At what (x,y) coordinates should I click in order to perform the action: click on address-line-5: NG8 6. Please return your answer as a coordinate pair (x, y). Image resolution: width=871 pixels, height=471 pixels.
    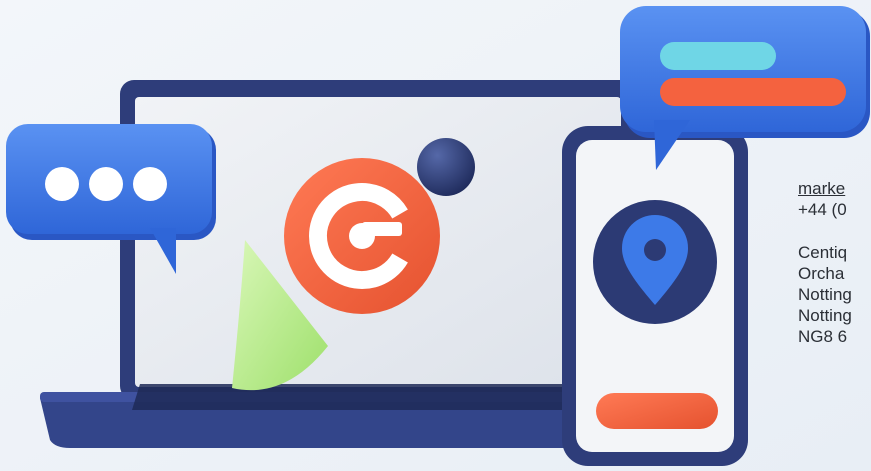
    Looking at the image, I should click on (823, 336).